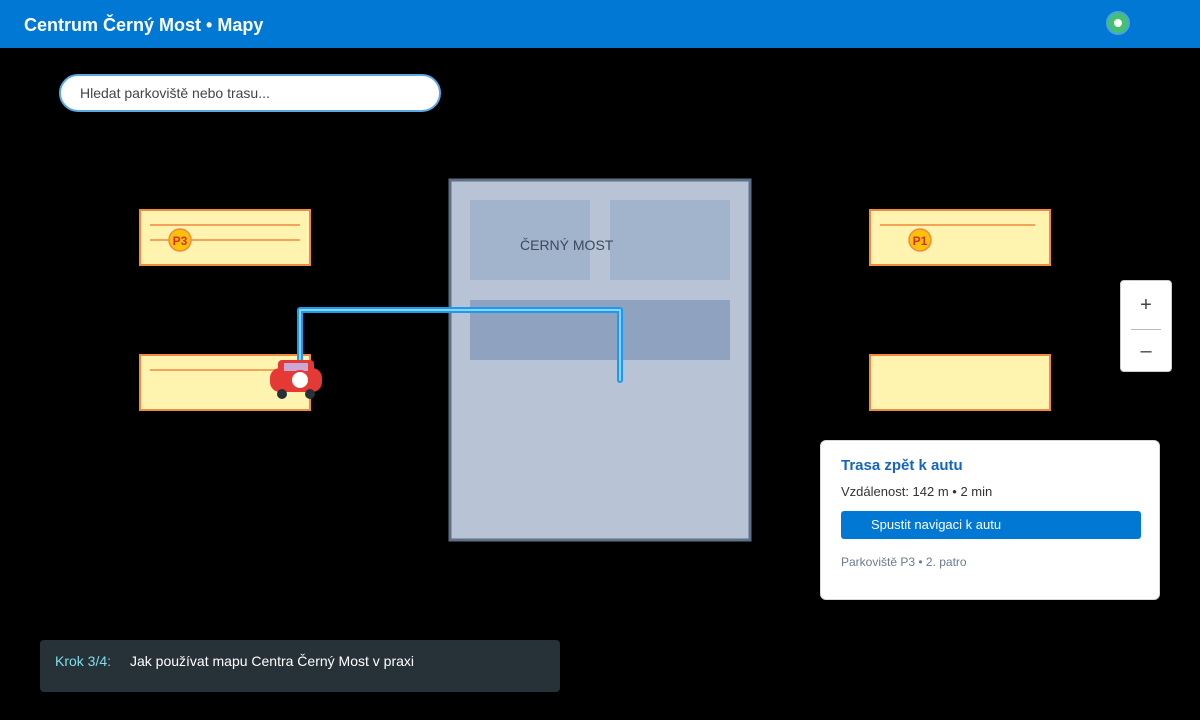  Describe the element at coordinates (1146, 351) in the screenshot. I see `zoom-out-button: –` at that location.